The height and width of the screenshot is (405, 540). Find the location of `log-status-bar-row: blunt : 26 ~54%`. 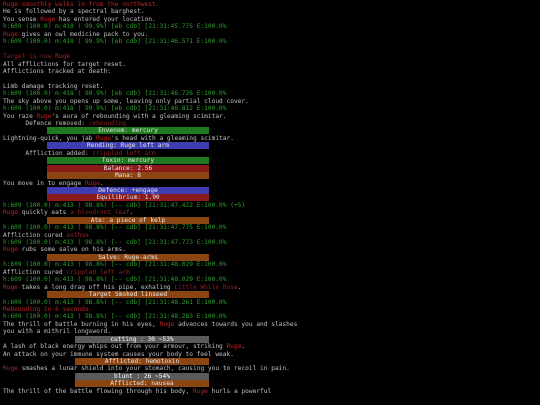

log-status-bar-row: blunt : 26 ~54% is located at coordinates (271, 376).